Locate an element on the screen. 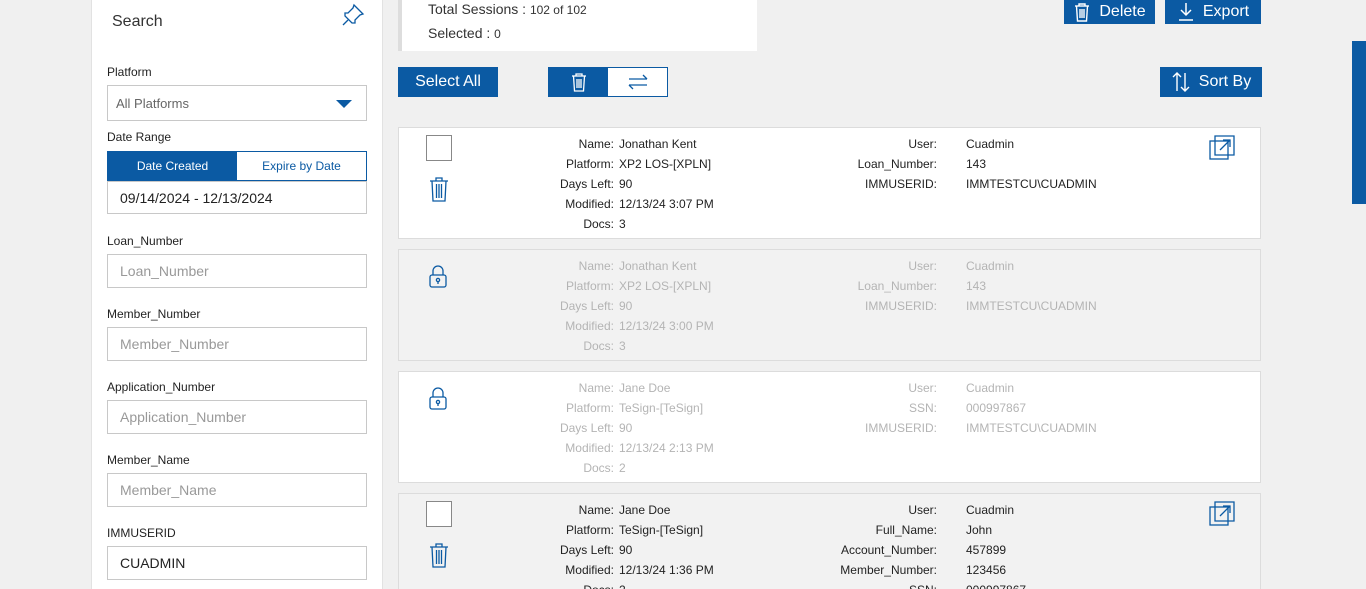  toggle-delete-mode is located at coordinates (578, 82).